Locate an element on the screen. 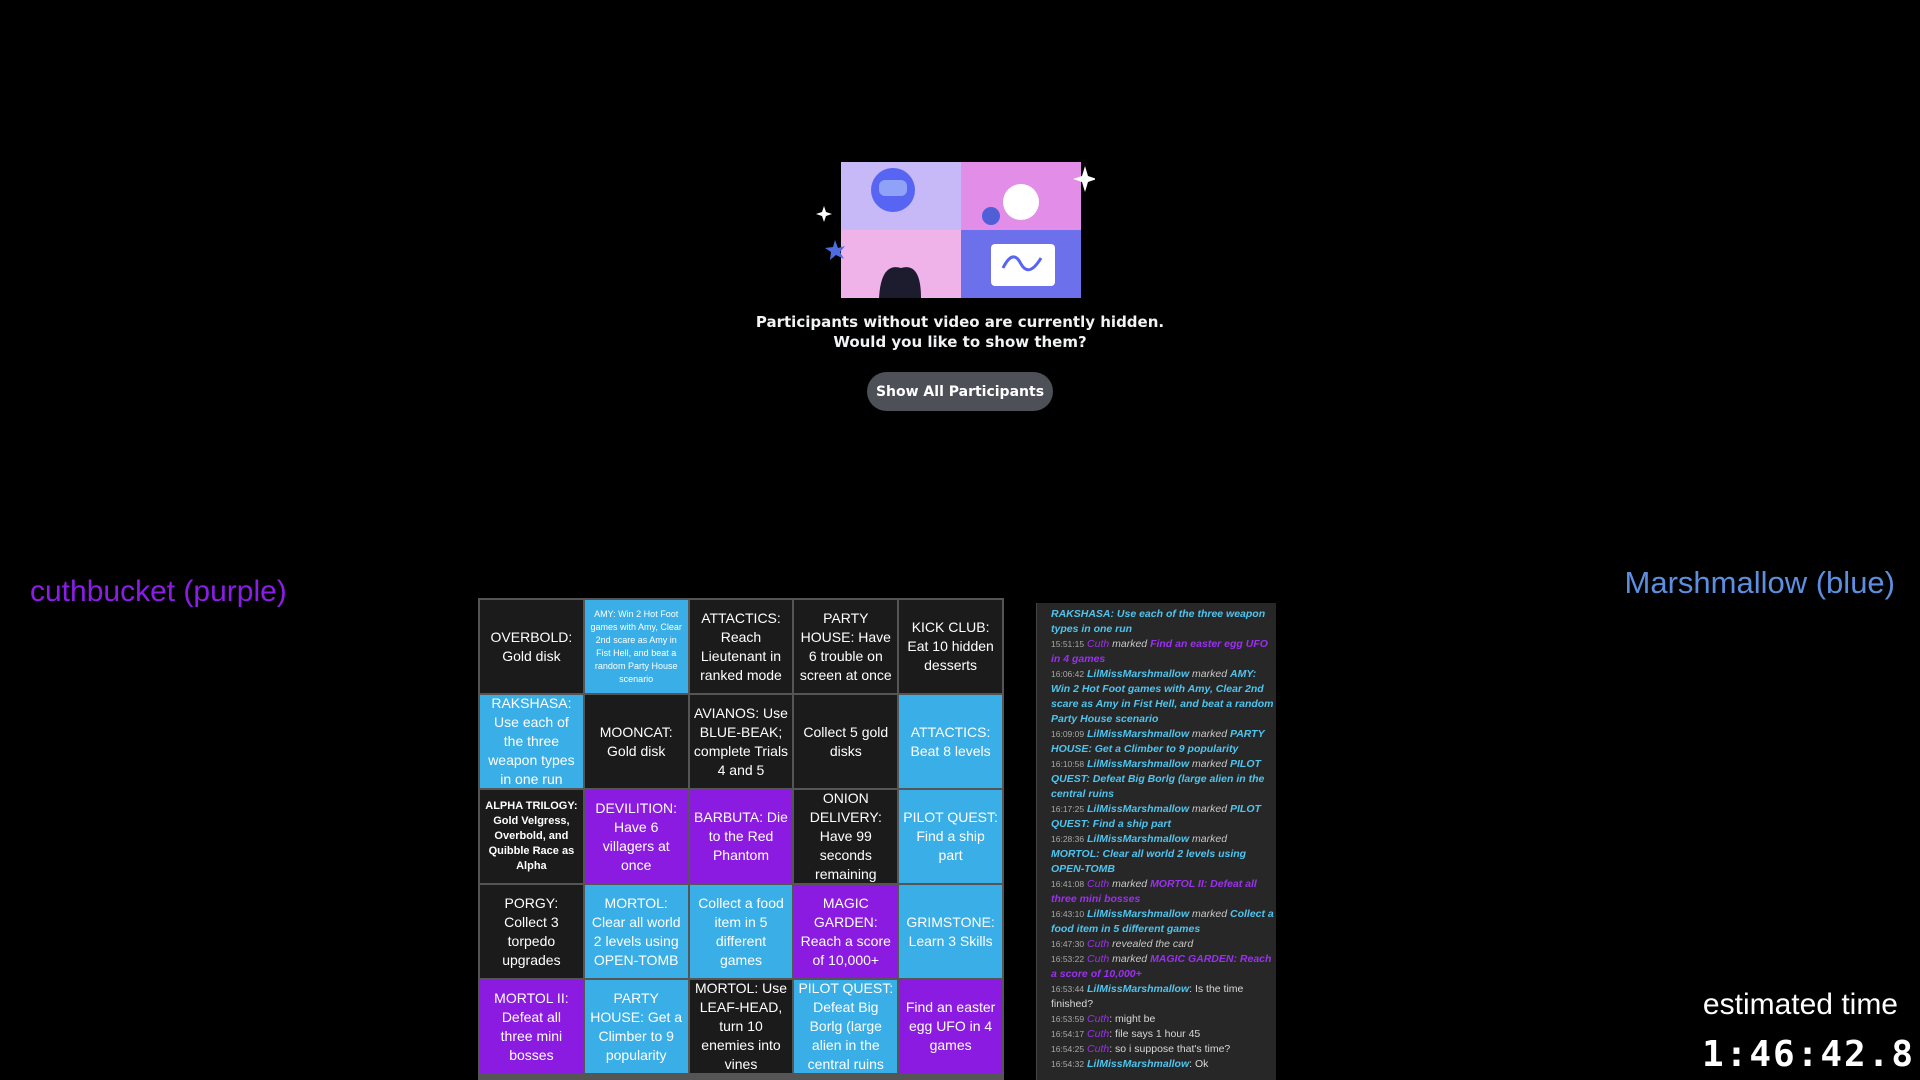 This screenshot has width=1920, height=1080. bingo-cell-text: Collect 5 gold disks is located at coordinates (846, 741).